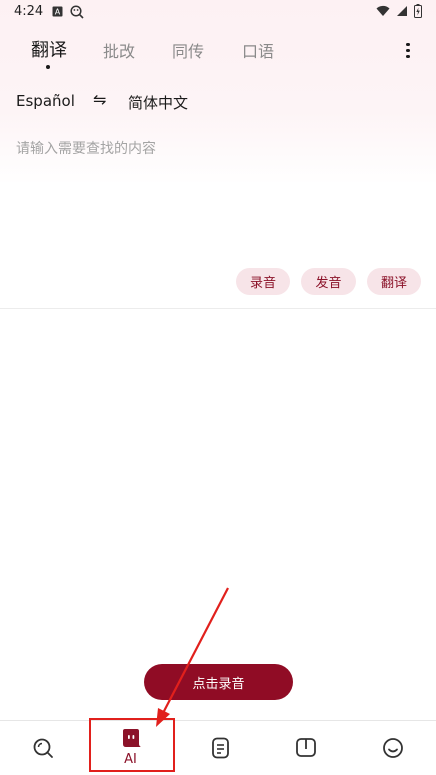  I want to click on record-chip-button: 录音, so click(263, 281).